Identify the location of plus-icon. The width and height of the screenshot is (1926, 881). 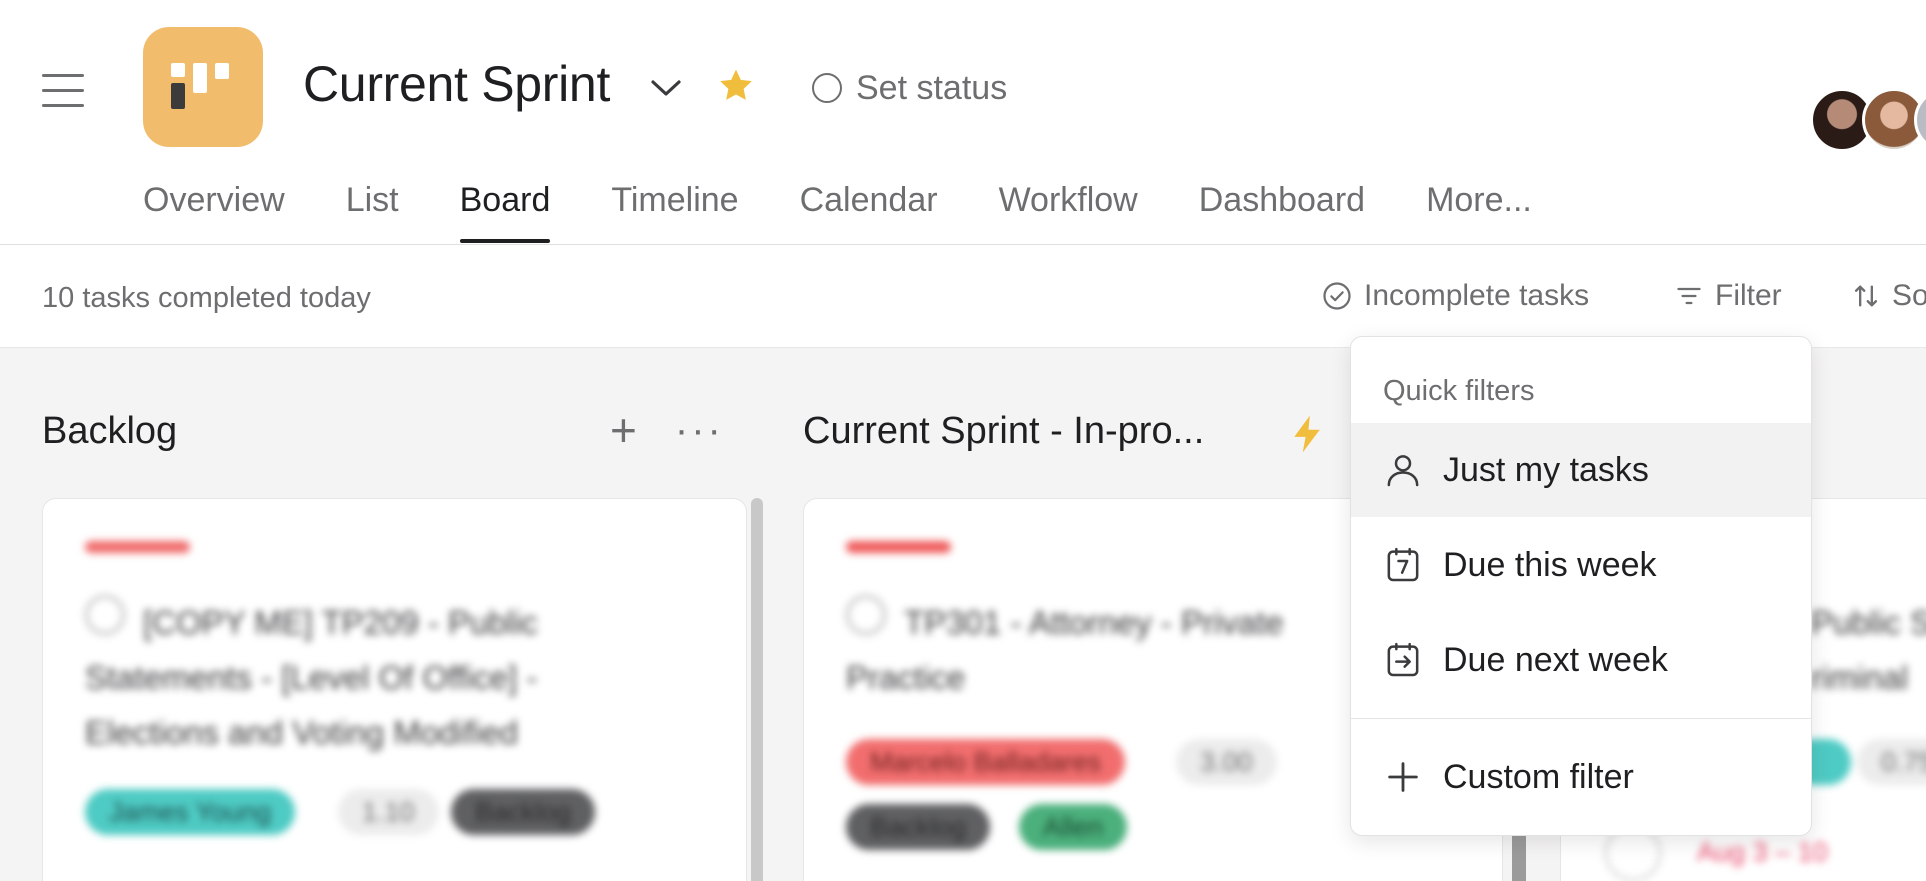
(1403, 777).